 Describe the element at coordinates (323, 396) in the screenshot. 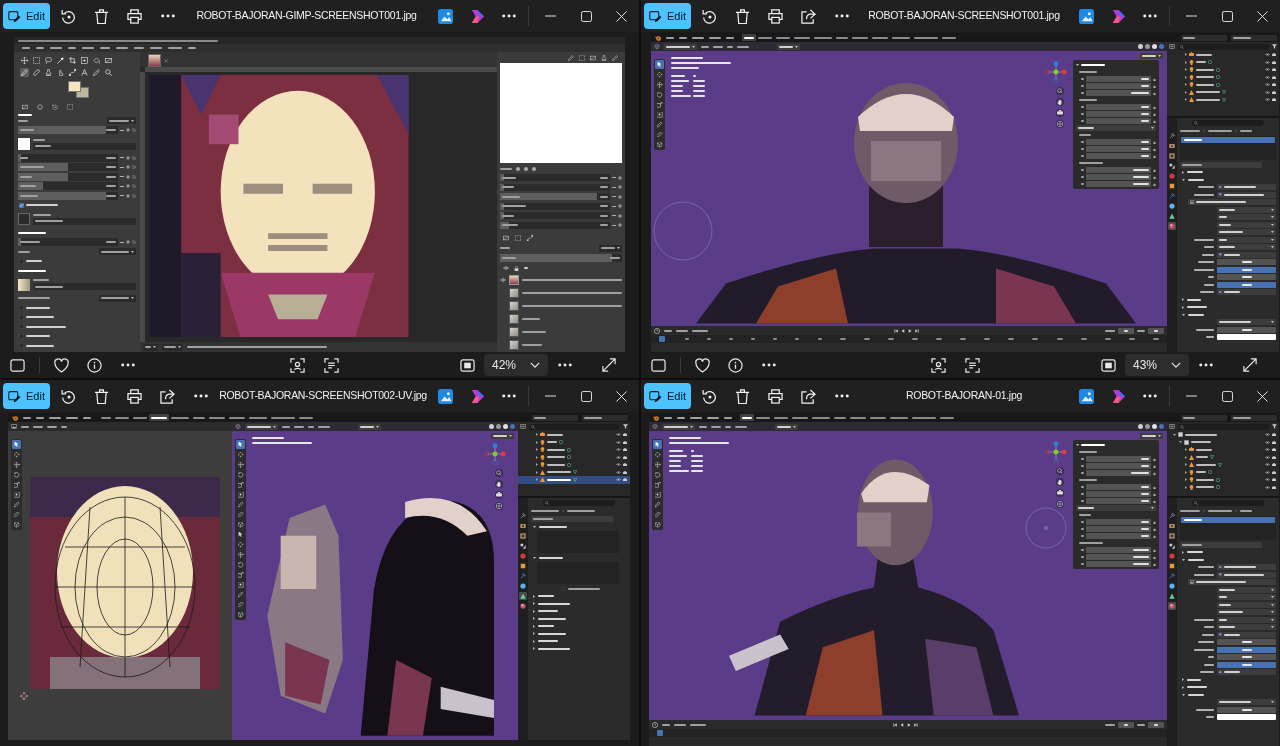

I see `file-title: ROBOT-BAJORAN-SCREENSHOT002-UV.jpg` at that location.